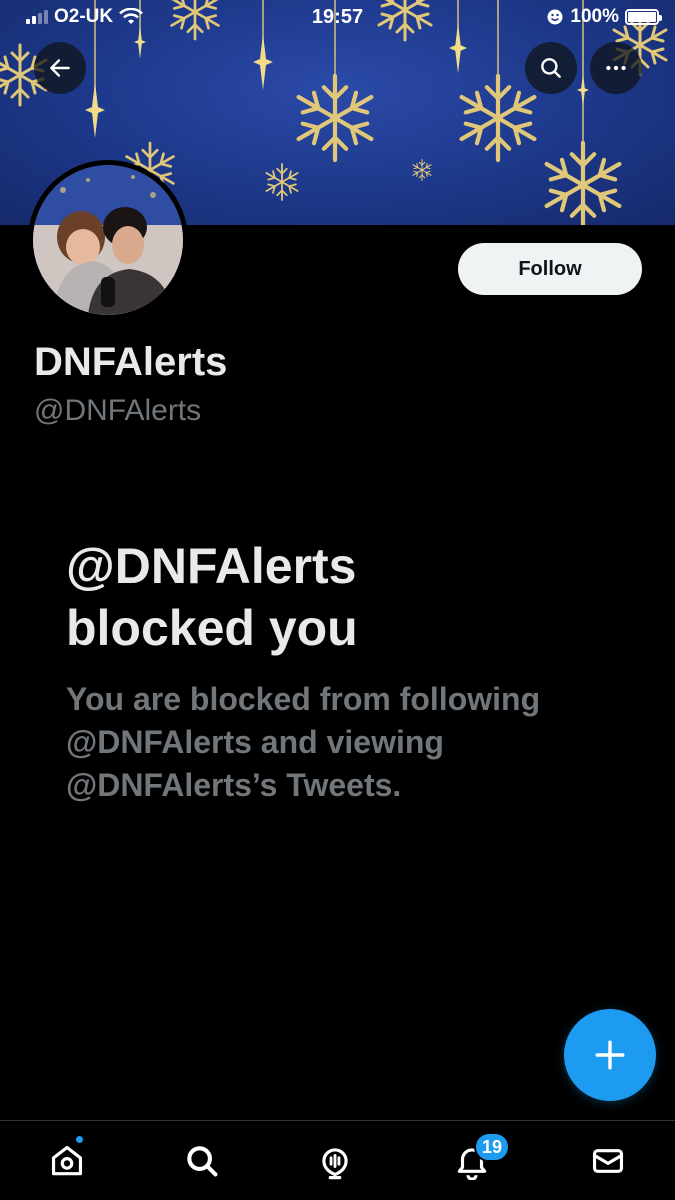 Image resolution: width=675 pixels, height=1200 pixels. I want to click on battery-percent: 100%, so click(594, 16).